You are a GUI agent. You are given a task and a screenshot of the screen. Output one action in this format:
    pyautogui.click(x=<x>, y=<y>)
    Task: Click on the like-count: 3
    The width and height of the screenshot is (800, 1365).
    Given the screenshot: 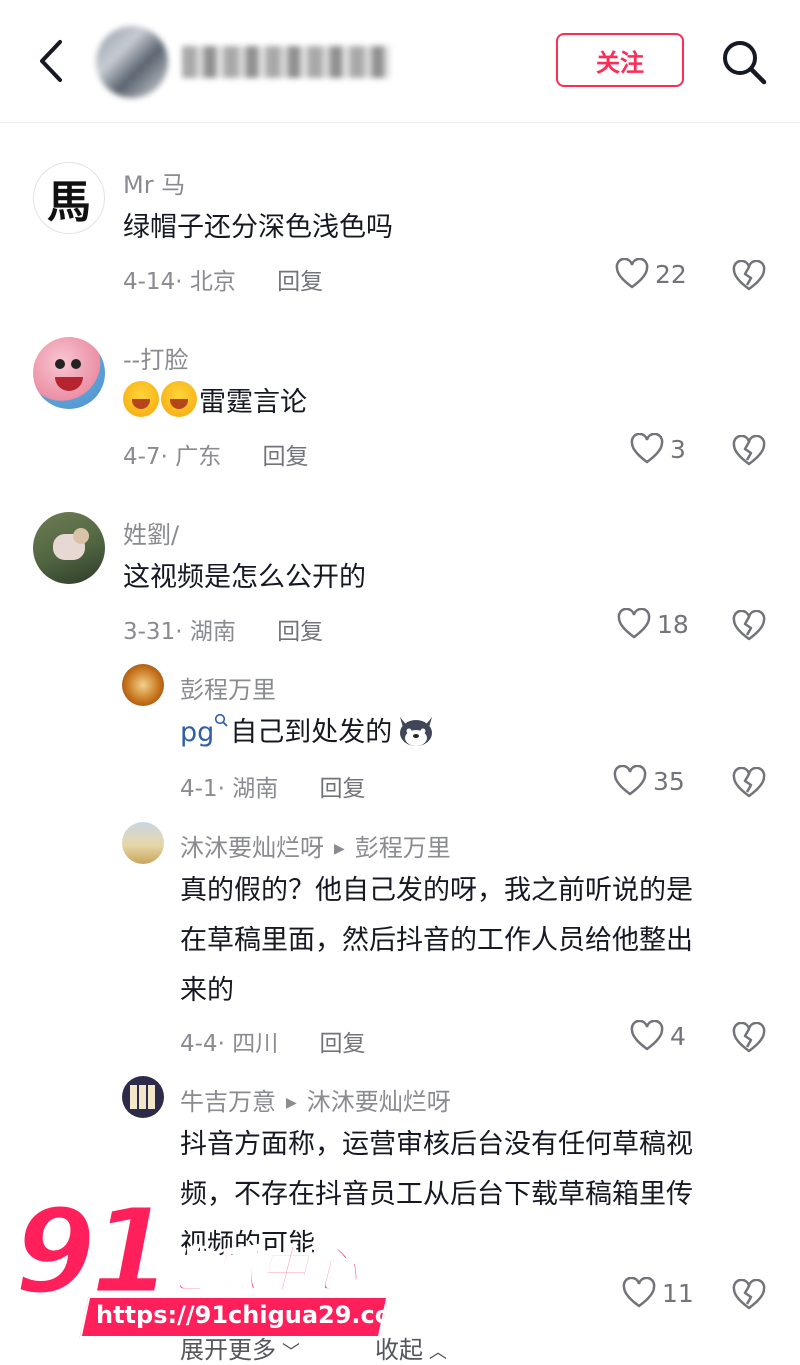 What is the action you would take?
    pyautogui.click(x=678, y=449)
    